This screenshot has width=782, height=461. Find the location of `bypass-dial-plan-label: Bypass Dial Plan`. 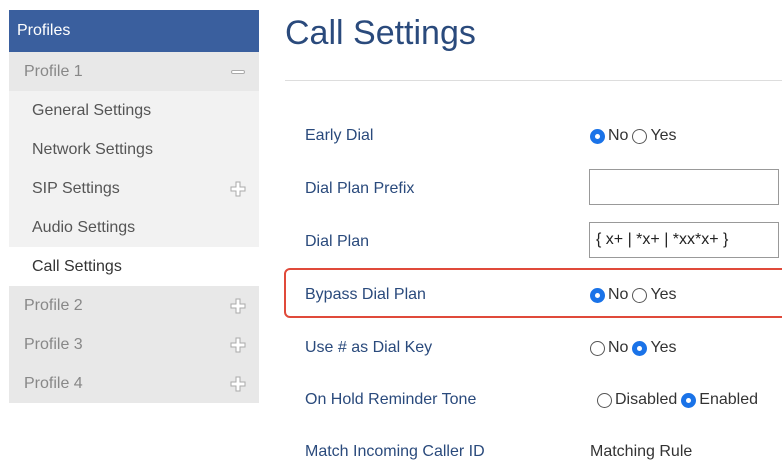

bypass-dial-plan-label: Bypass Dial Plan is located at coordinates (365, 294).